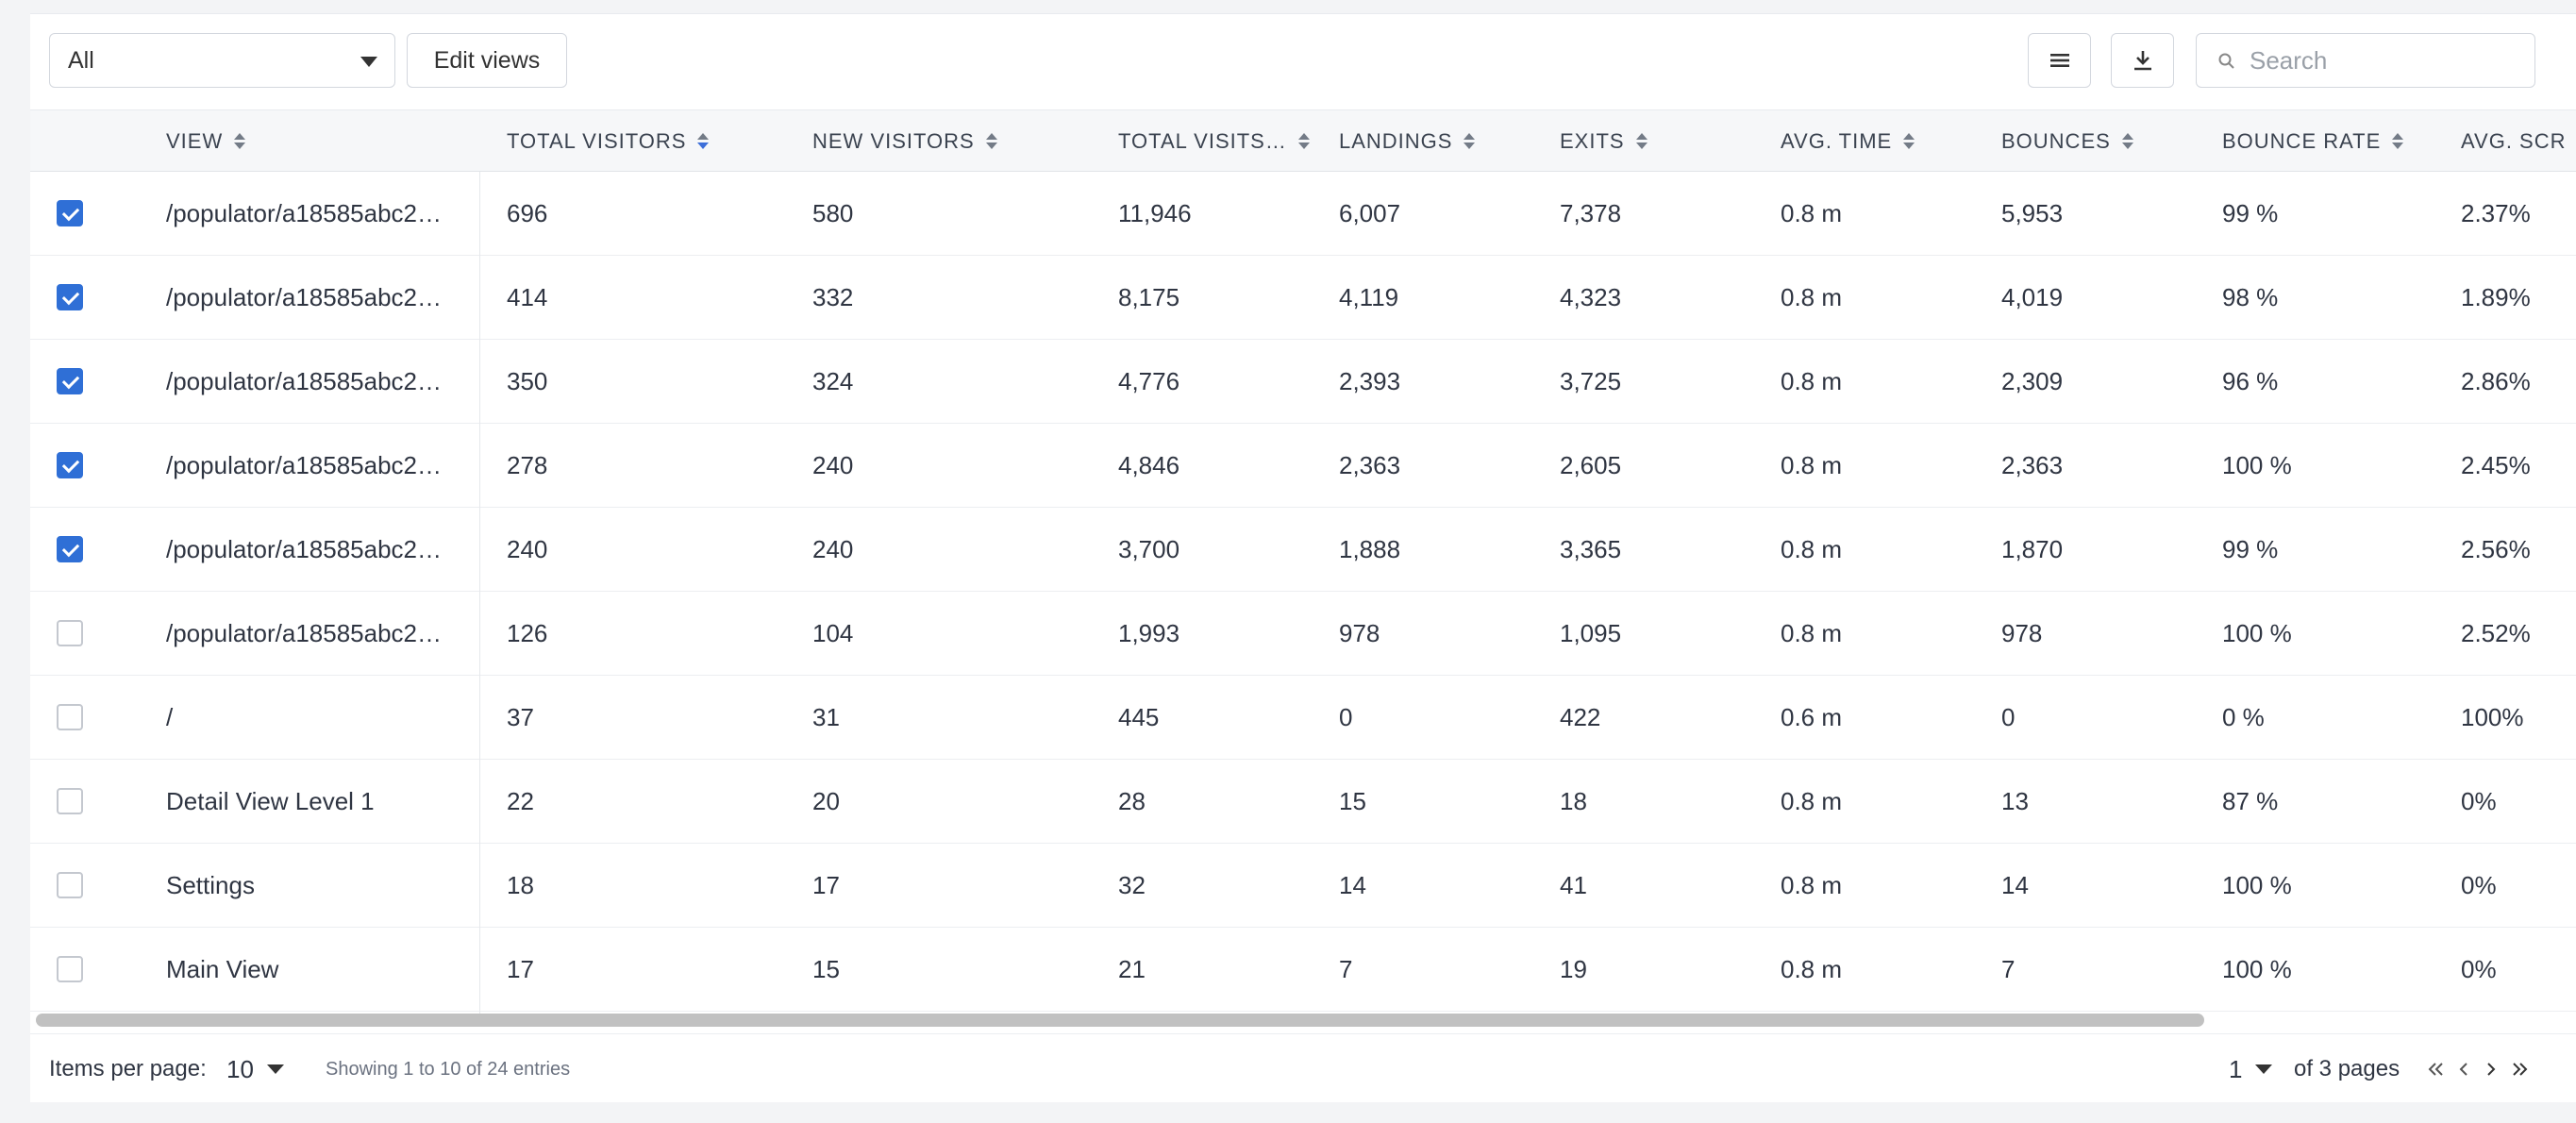 Image resolution: width=2576 pixels, height=1123 pixels. I want to click on cell-exits: 4,323, so click(1591, 296).